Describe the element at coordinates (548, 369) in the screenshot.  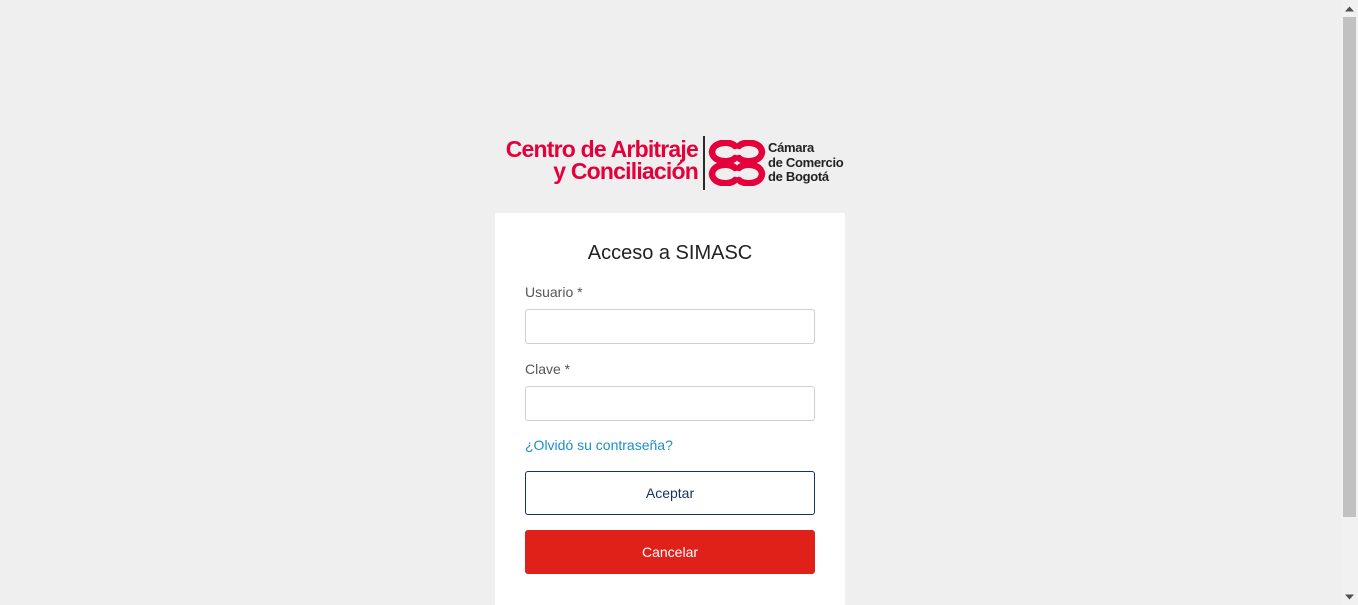
I see `password-label: Clave *` at that location.